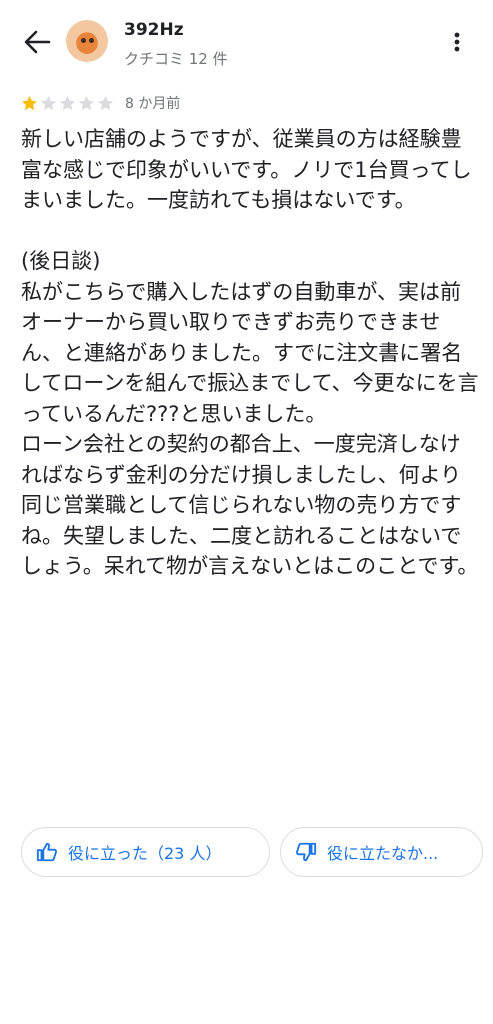 This screenshot has height=1024, width=493. Describe the element at coordinates (176, 59) in the screenshot. I see `review-count: クチコミ 12 件` at that location.